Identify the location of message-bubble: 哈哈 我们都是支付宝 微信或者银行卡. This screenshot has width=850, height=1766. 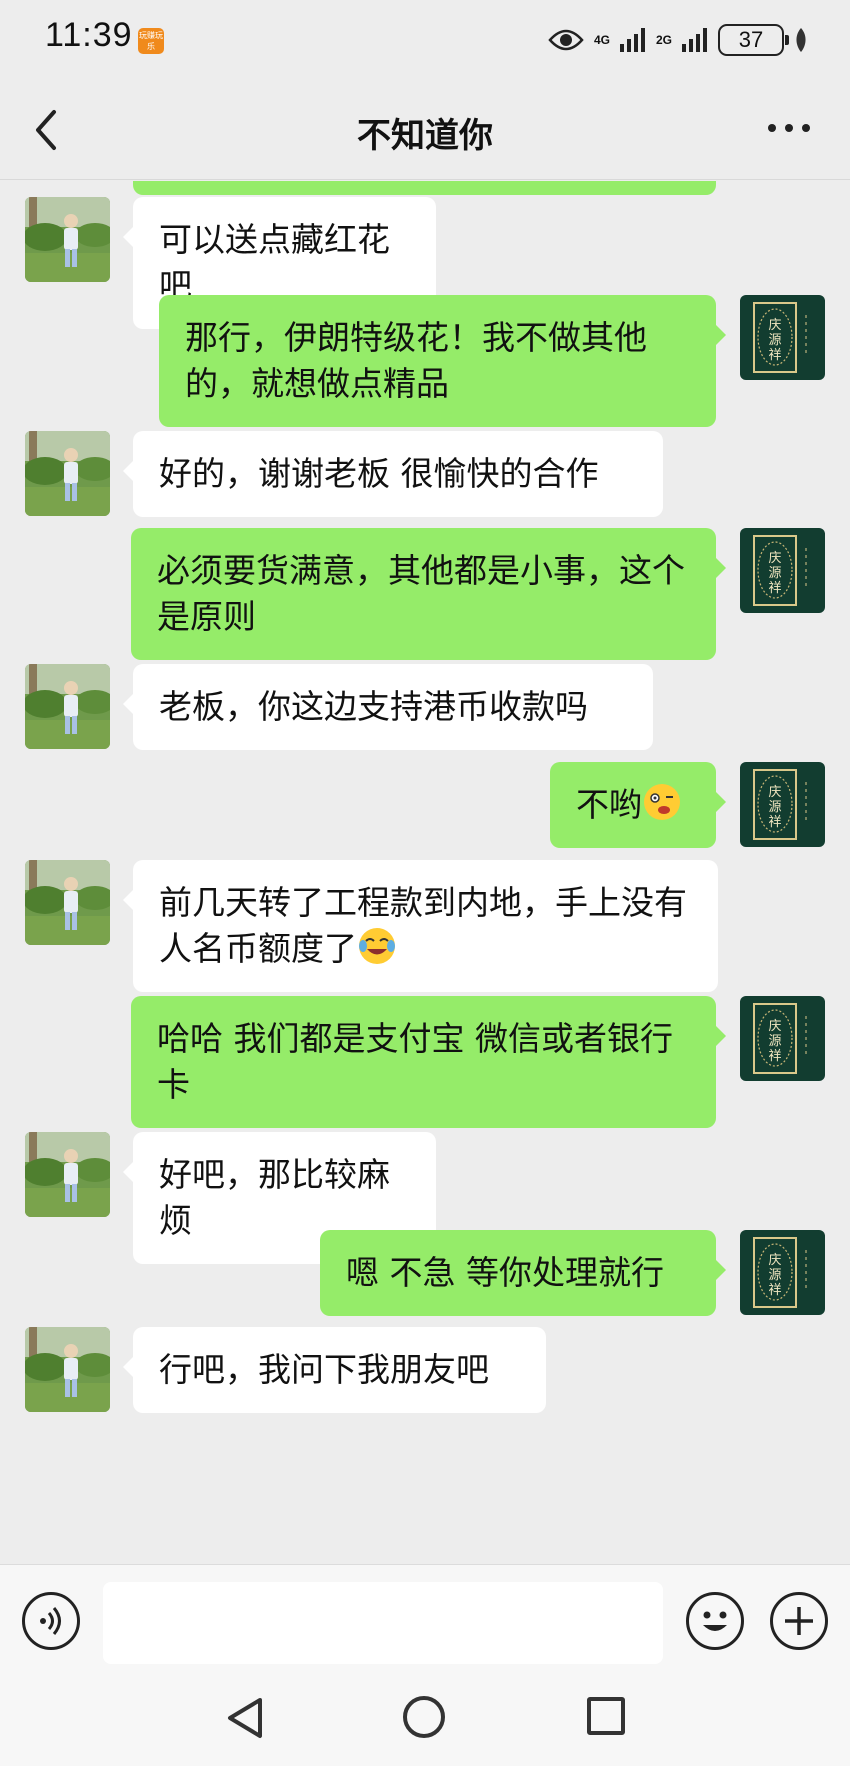
(428, 1062).